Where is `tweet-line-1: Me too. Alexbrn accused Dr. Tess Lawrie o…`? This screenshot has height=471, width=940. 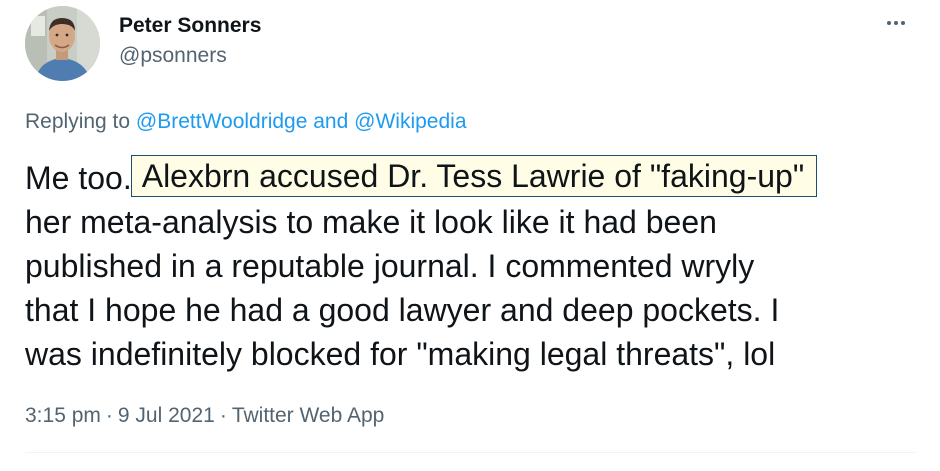 tweet-line-1: Me too. Alexbrn accused Dr. Tess Lawrie o… is located at coordinates (477, 177).